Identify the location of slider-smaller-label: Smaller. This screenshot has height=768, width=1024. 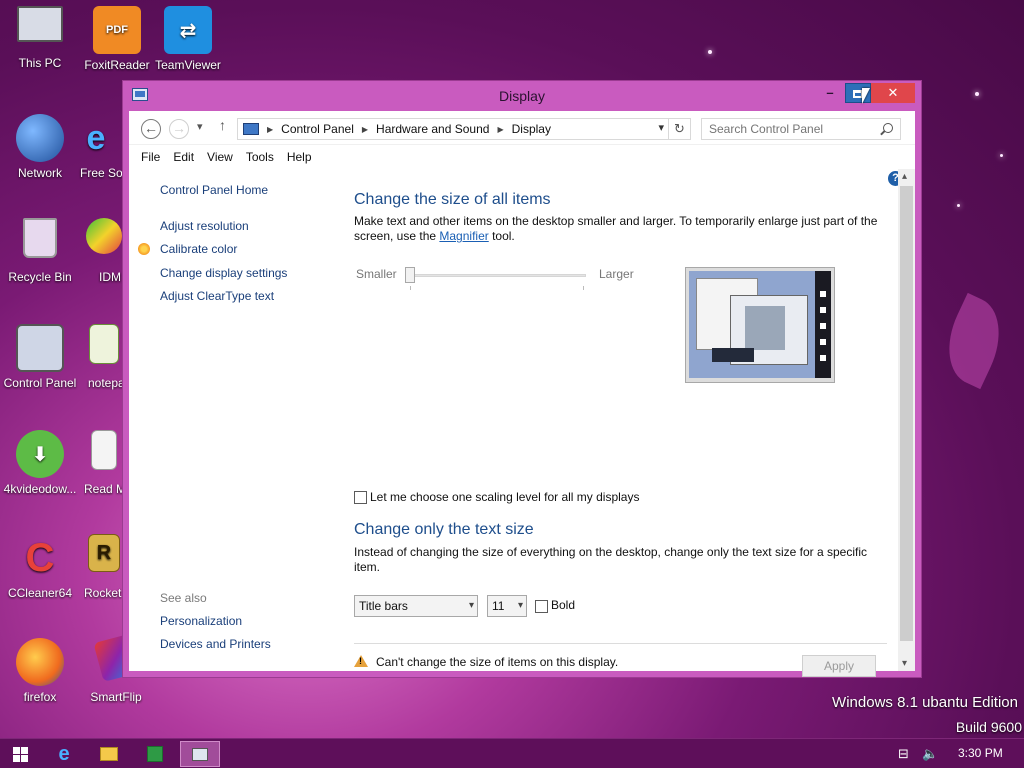
(376, 274).